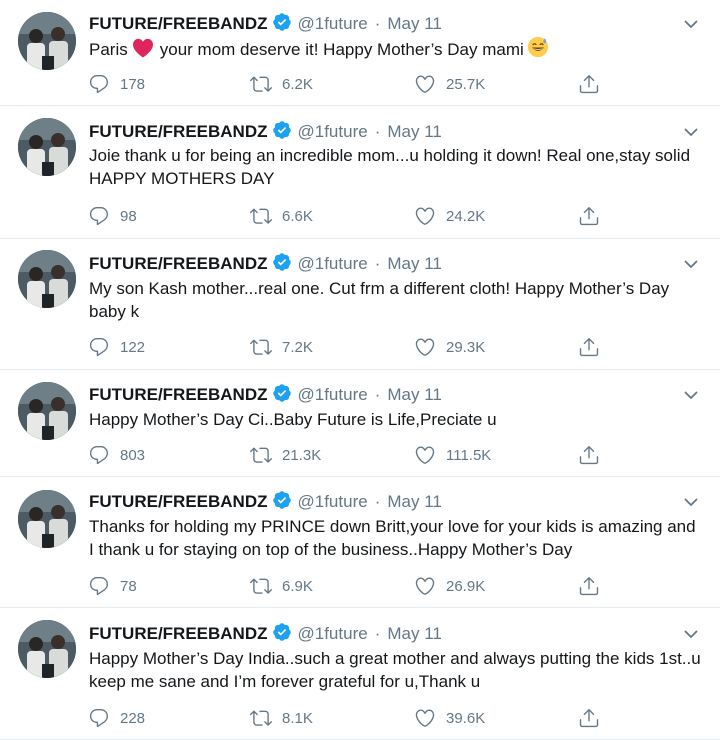 The width and height of the screenshot is (720, 740). I want to click on tweet-actions: 803 21.3K 111.5K, so click(348, 455).